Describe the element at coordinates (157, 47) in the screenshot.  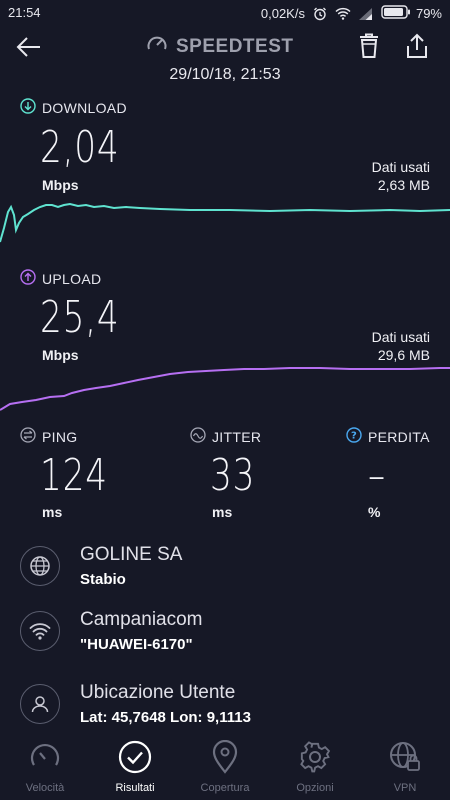
I see `speedometer-icon` at that location.